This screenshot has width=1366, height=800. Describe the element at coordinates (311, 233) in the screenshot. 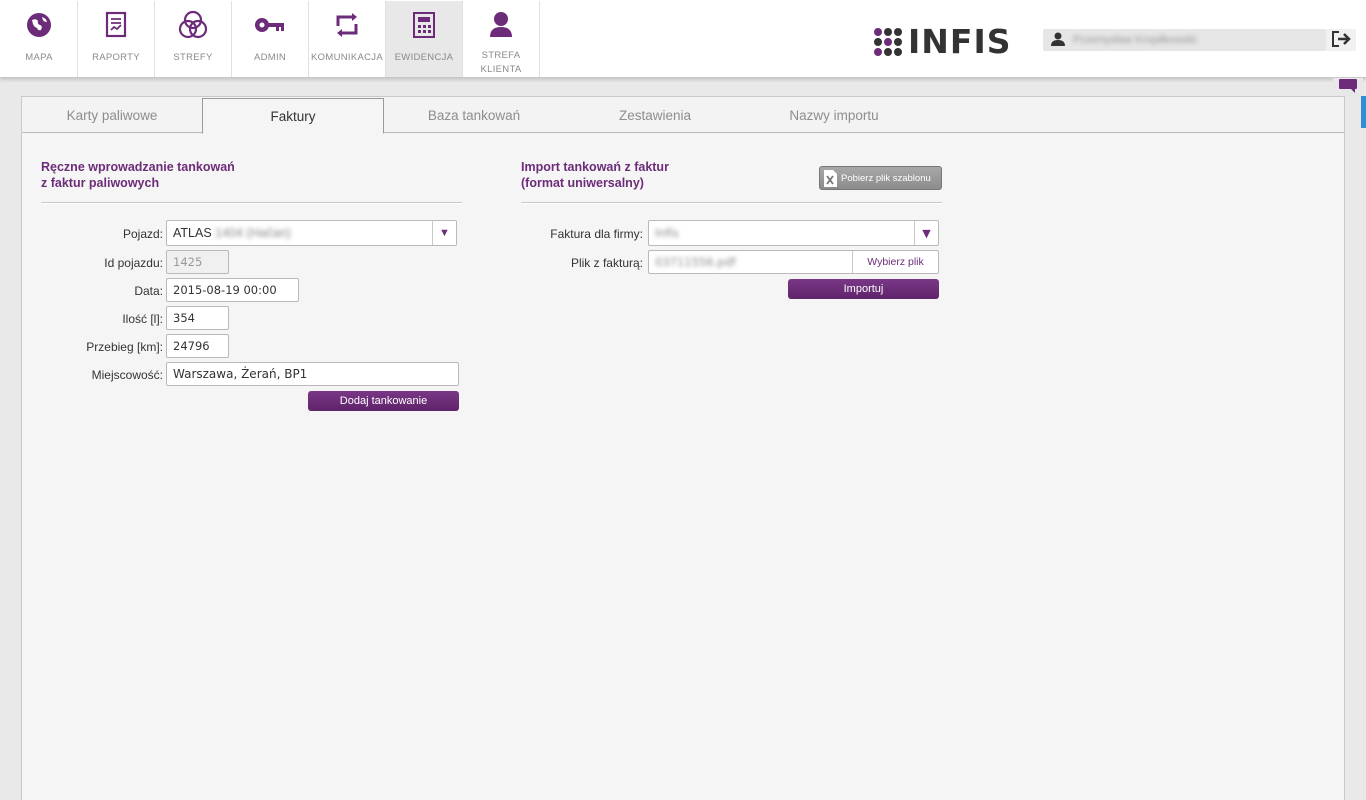

I see `vehicle-select: ATLAS 1404 (Hačan) ▼` at that location.